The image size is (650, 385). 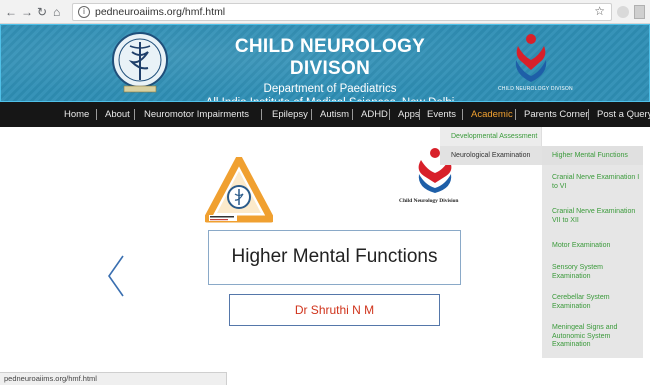 I want to click on status-url: pedneuroaiims.org/hmf.html, so click(x=50, y=378).